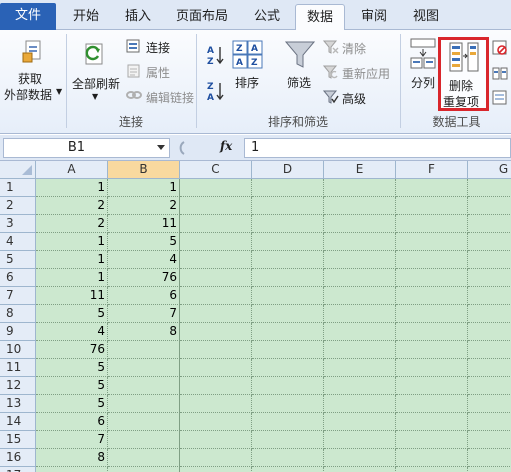 This screenshot has height=472, width=511. What do you see at coordinates (360, 422) in the screenshot?
I see `cell-e14` at bounding box center [360, 422].